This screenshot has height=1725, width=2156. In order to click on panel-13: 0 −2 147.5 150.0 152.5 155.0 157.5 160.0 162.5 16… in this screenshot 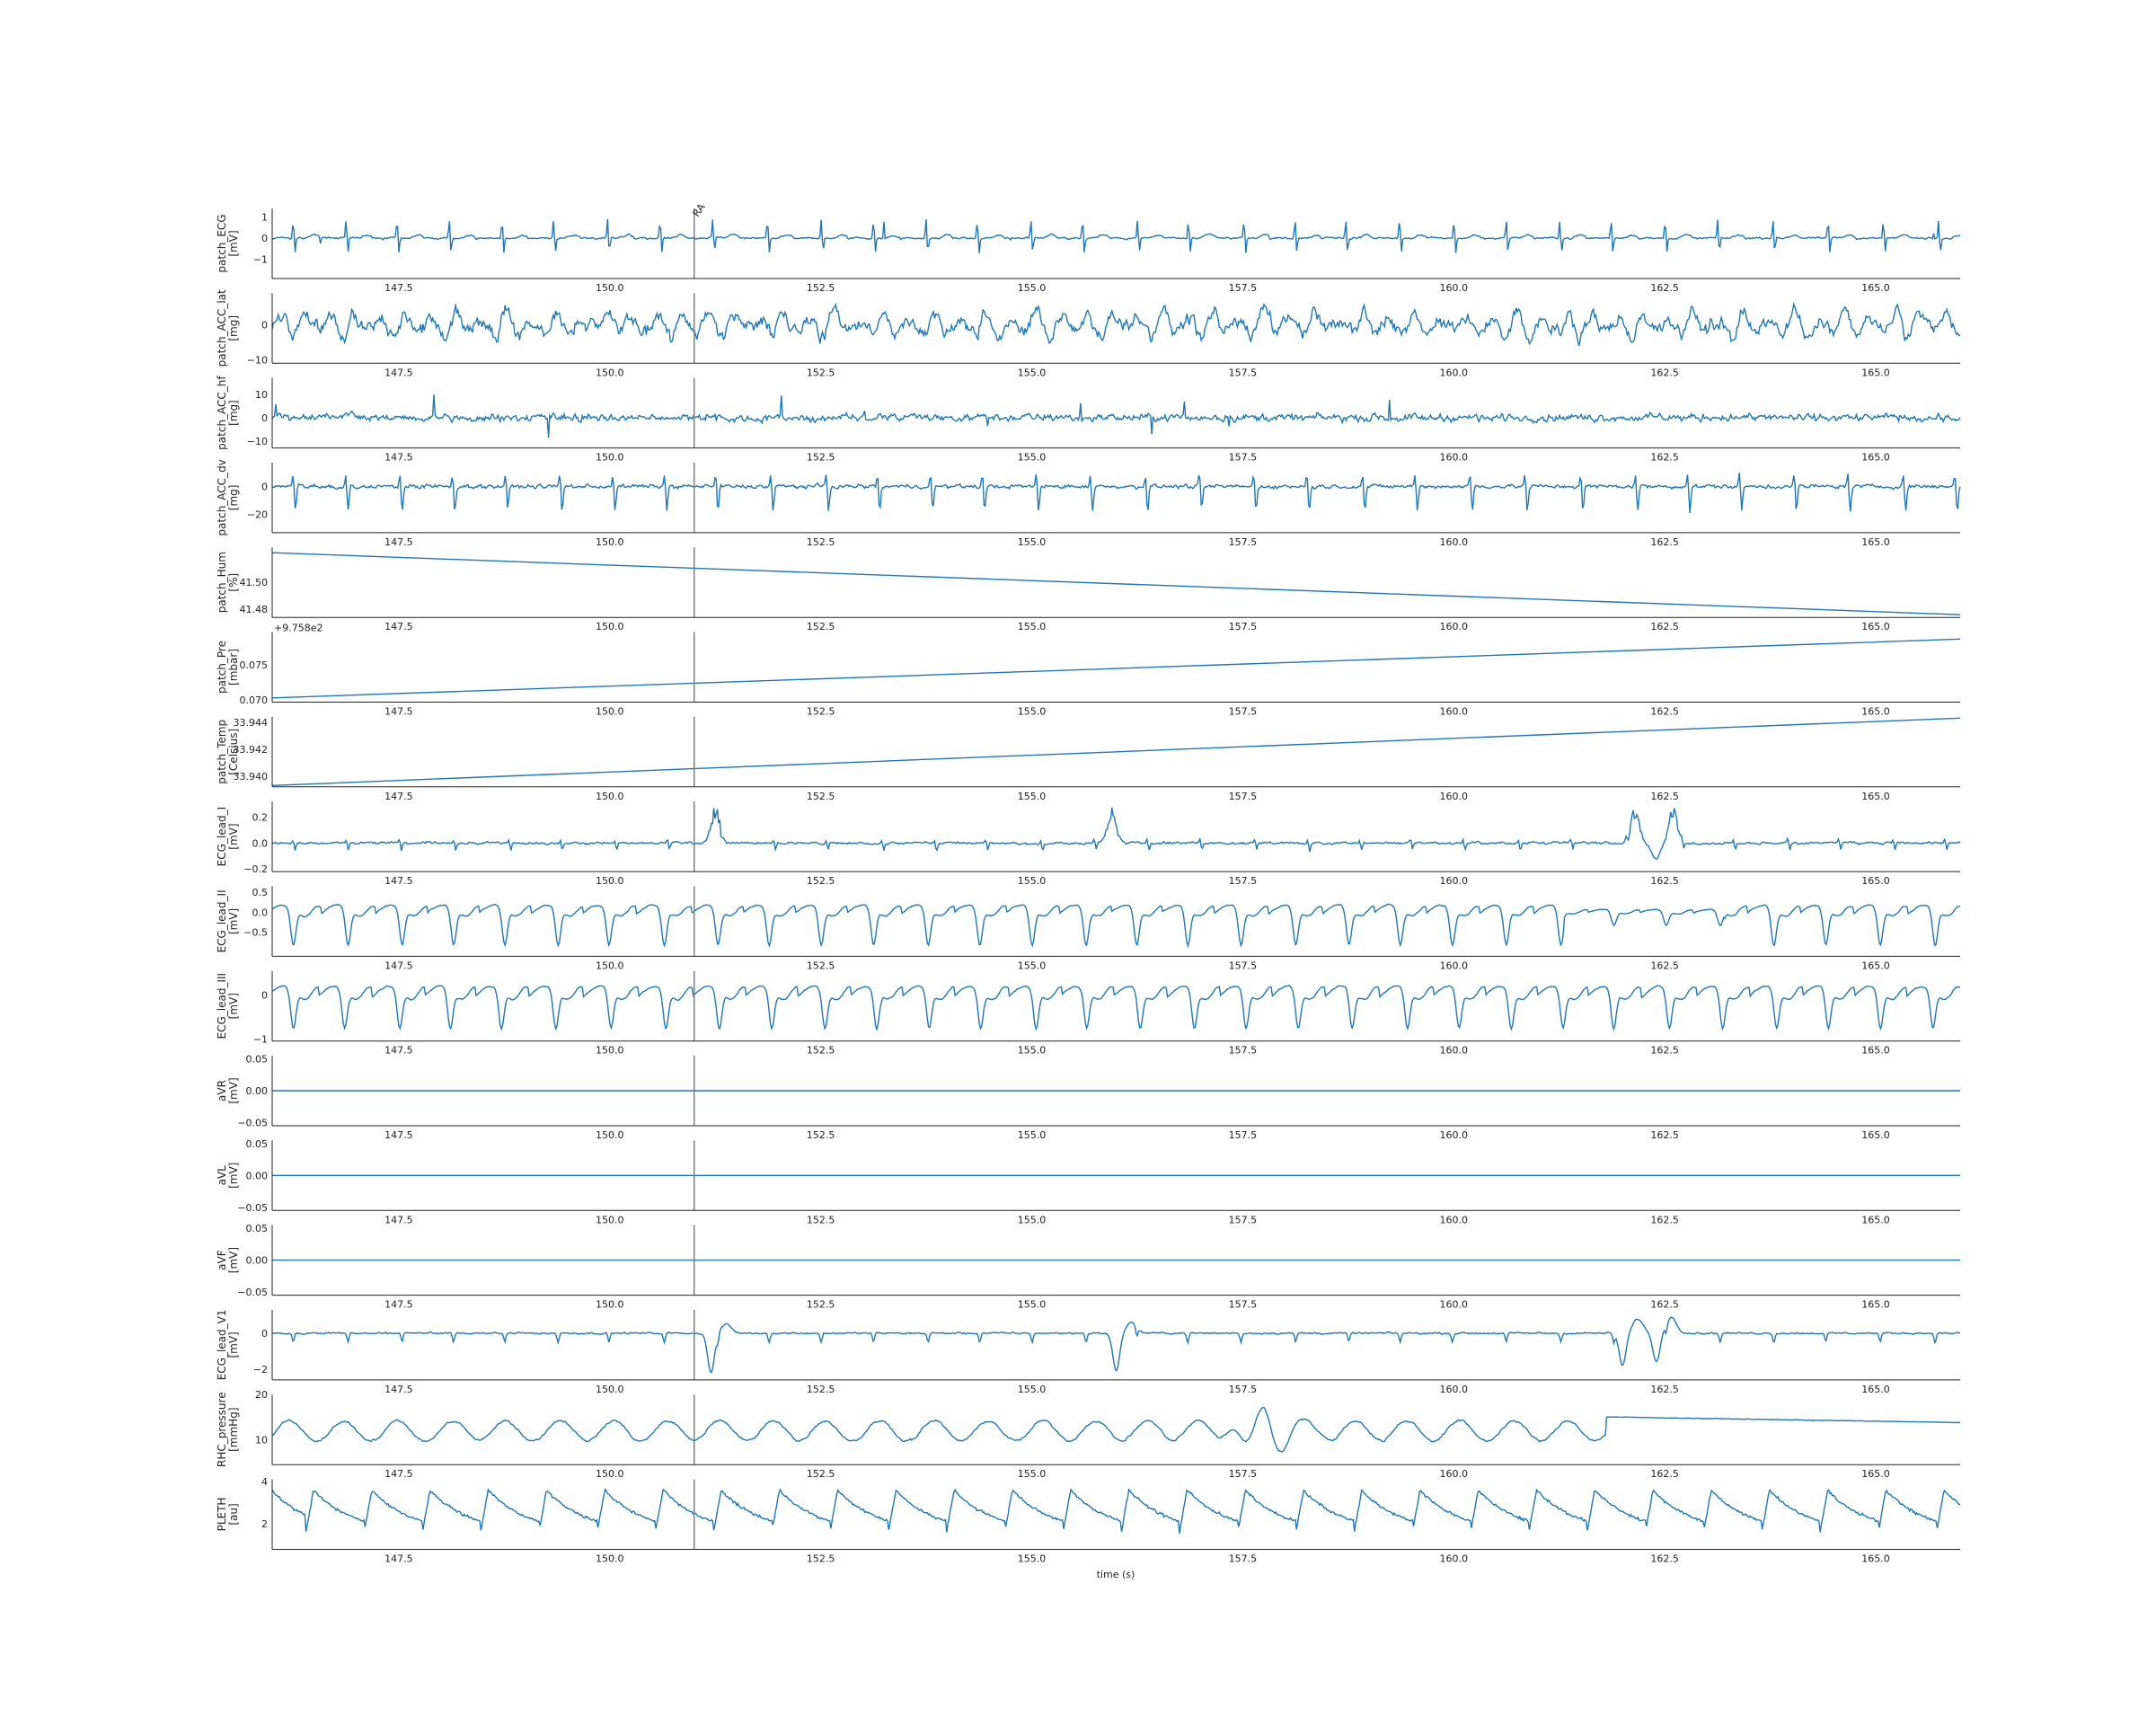, I will do `click(1089, 1352)`.